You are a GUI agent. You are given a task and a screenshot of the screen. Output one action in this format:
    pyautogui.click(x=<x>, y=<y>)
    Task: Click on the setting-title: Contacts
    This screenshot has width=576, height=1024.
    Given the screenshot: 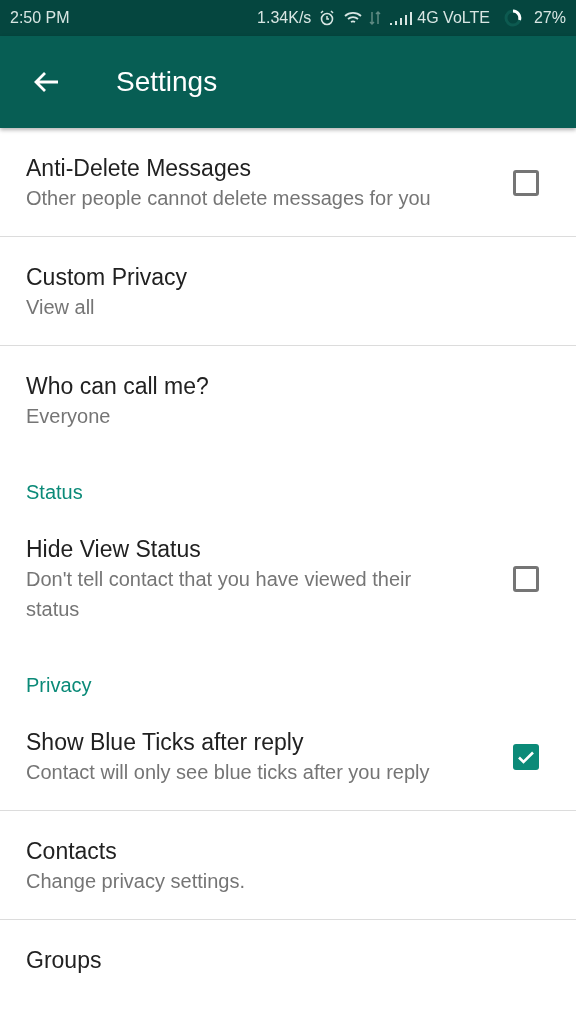 What is the action you would take?
    pyautogui.click(x=72, y=851)
    